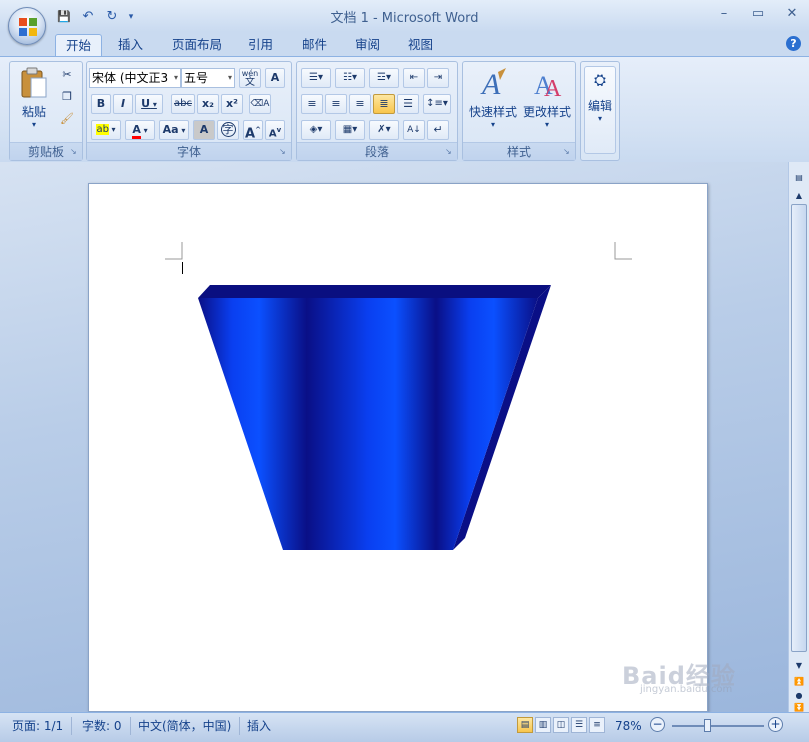 The width and height of the screenshot is (809, 742). What do you see at coordinates (336, 104) in the screenshot?
I see `align-center-button: ≡` at bounding box center [336, 104].